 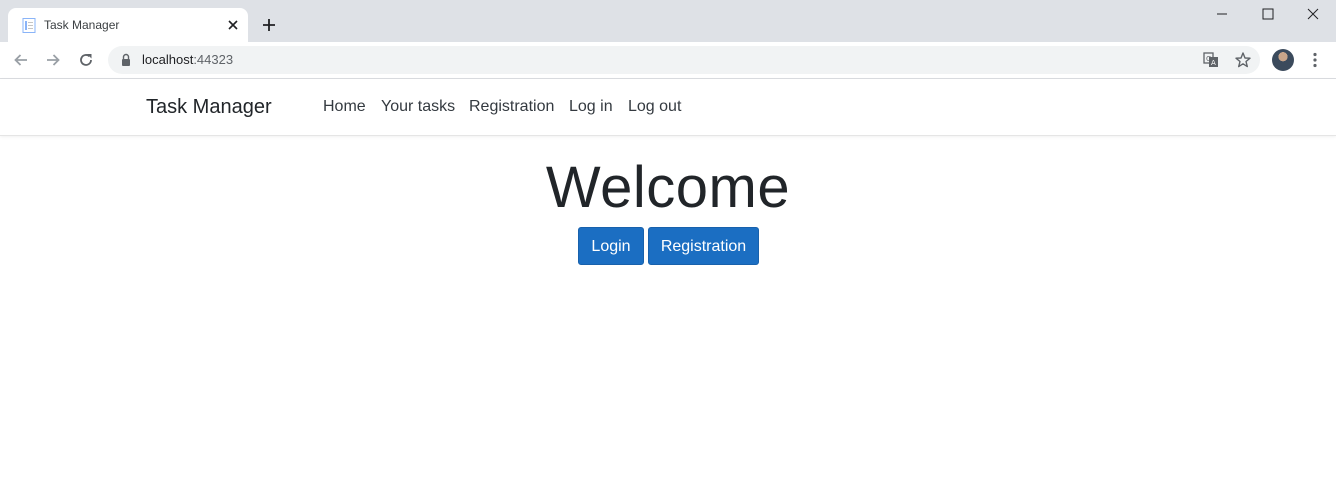 I want to click on translate-icon: G A, so click(x=1211, y=60).